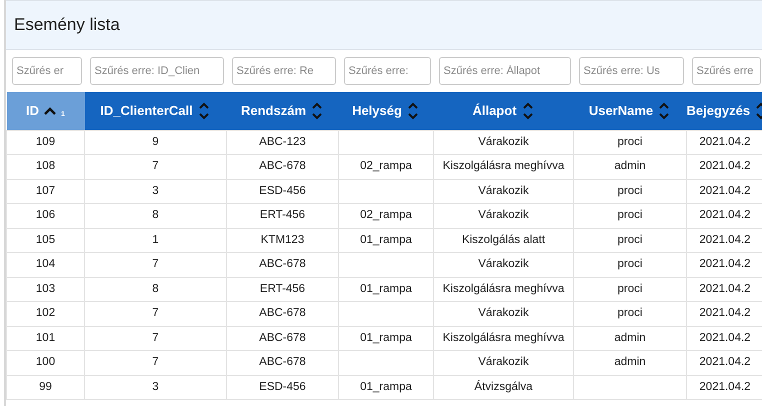 The image size is (762, 406). What do you see at coordinates (46, 338) in the screenshot?
I see `table-cell: 101` at bounding box center [46, 338].